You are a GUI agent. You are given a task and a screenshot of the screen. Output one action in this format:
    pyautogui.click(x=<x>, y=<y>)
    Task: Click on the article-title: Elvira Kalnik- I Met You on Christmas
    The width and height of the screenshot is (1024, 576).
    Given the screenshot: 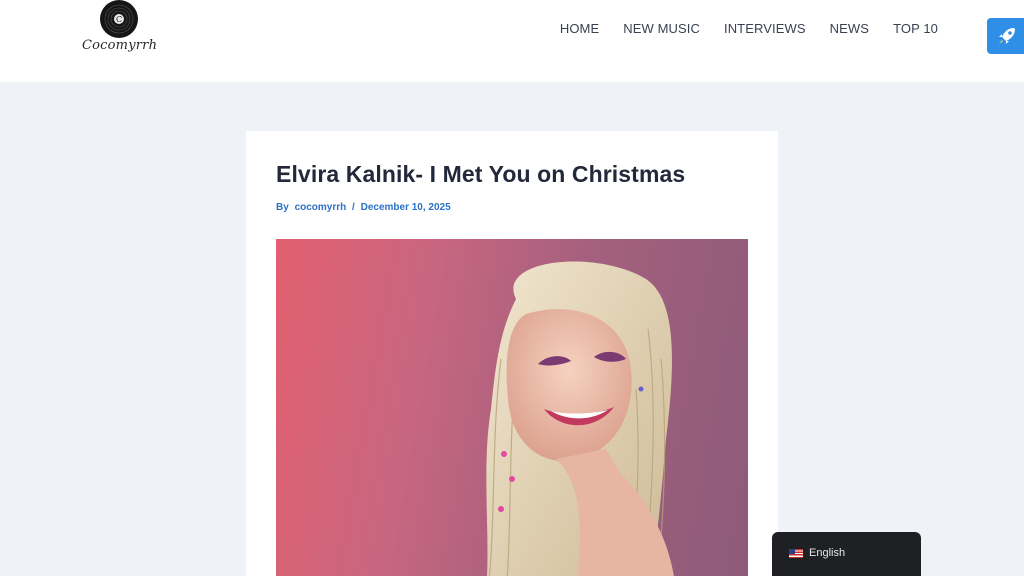 What is the action you would take?
    pyautogui.click(x=481, y=174)
    